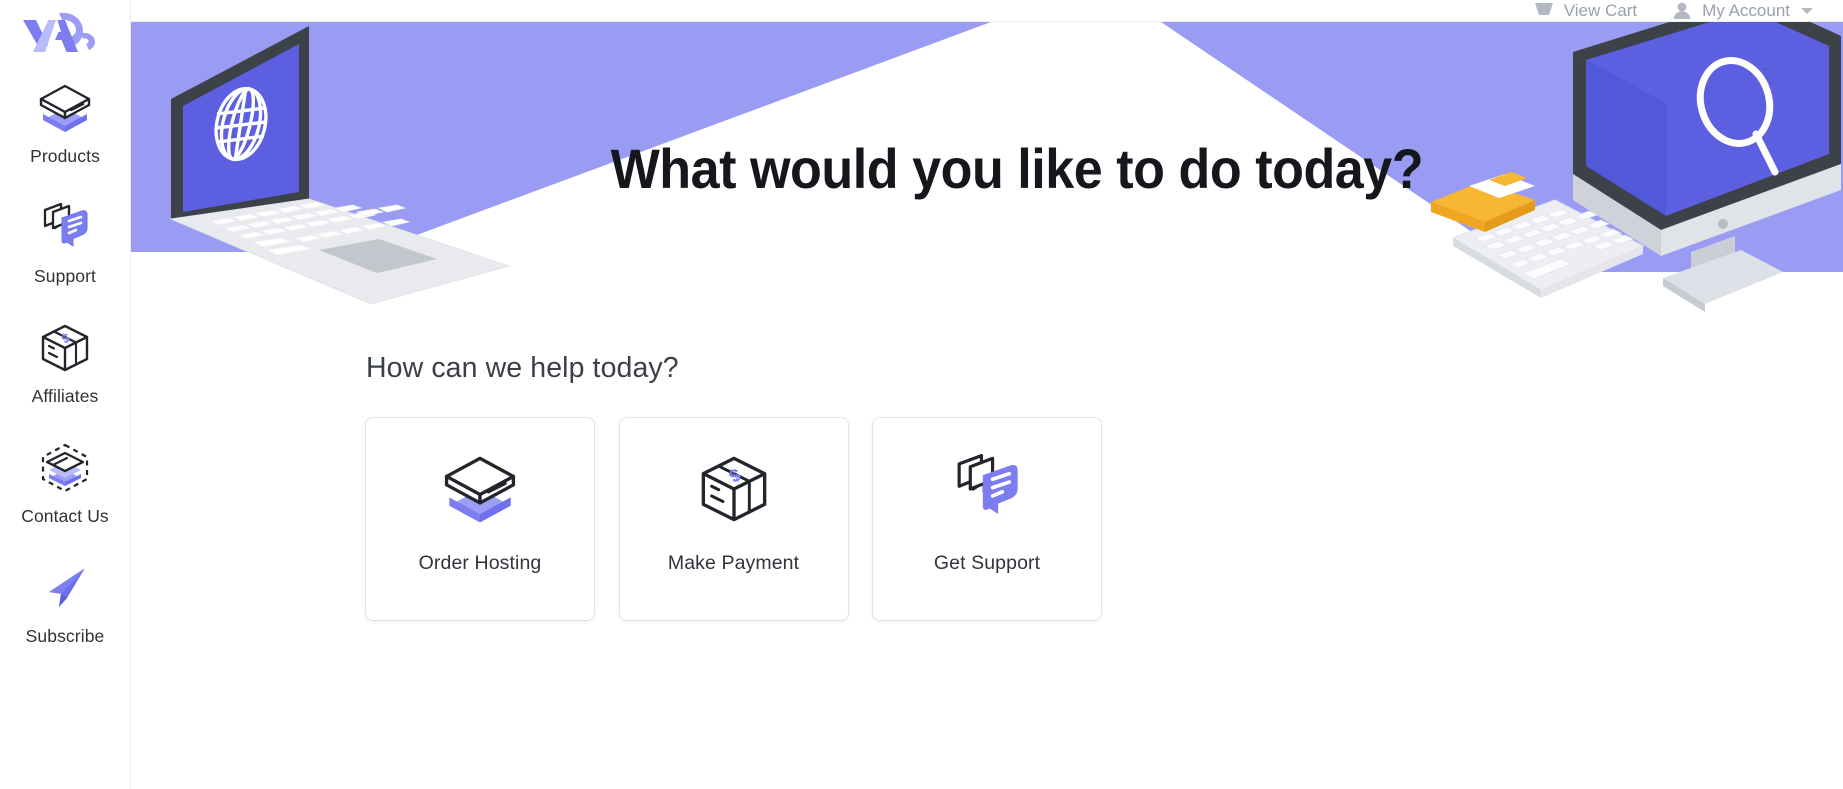 This screenshot has height=789, width=1843. I want to click on sidebar-item-label: Affiliates, so click(65, 396).